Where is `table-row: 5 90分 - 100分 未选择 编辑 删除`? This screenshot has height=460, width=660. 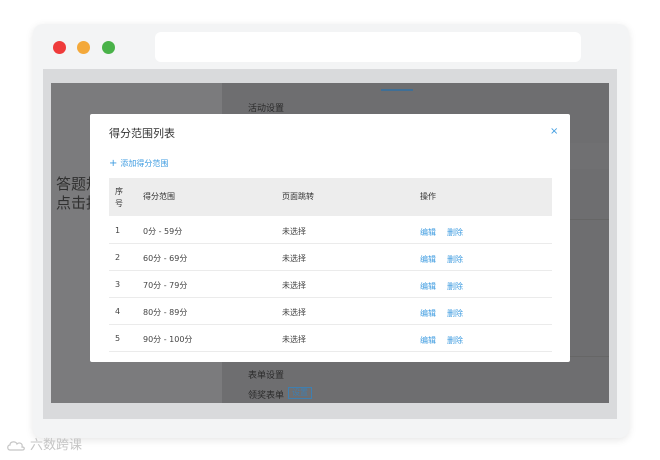
table-row: 5 90分 - 100分 未选择 编辑 删除 is located at coordinates (330, 338).